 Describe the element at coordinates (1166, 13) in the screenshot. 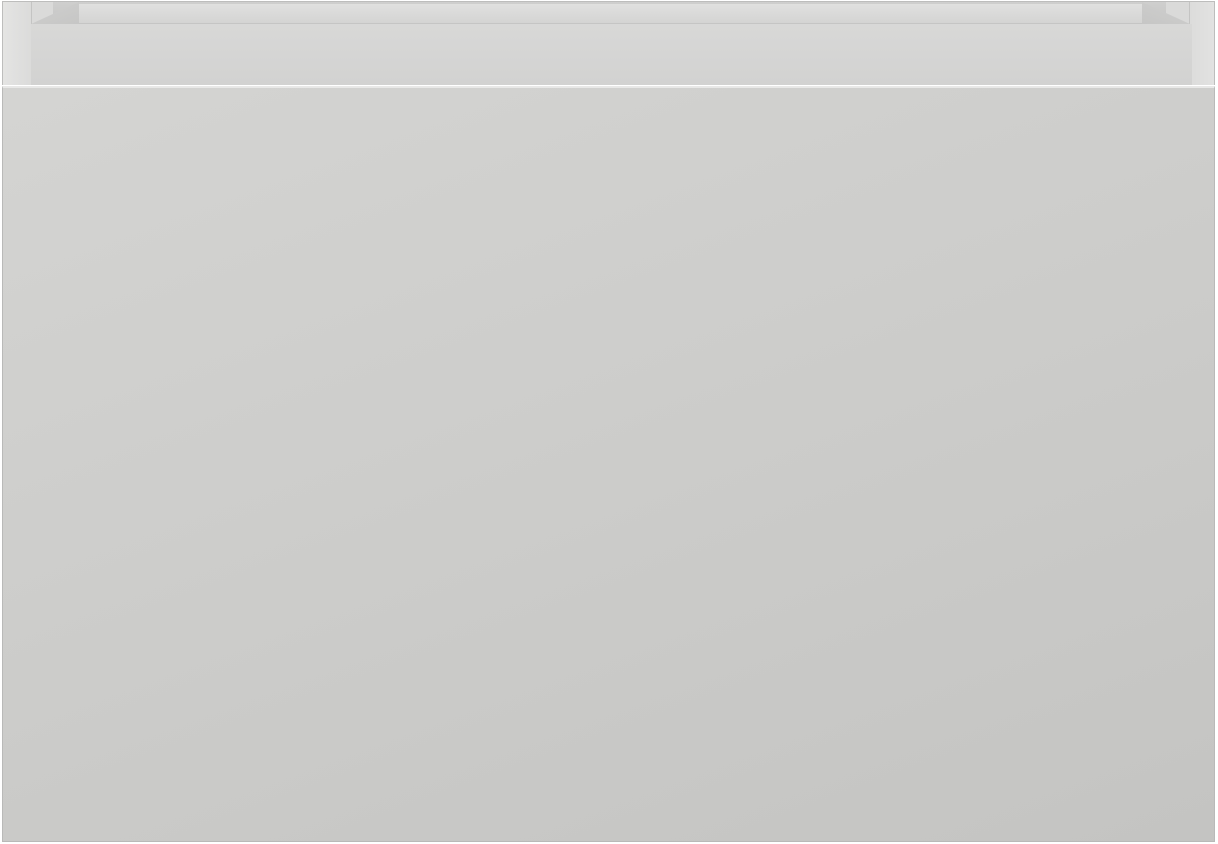

I see `cabinet-right-inner-corner` at that location.